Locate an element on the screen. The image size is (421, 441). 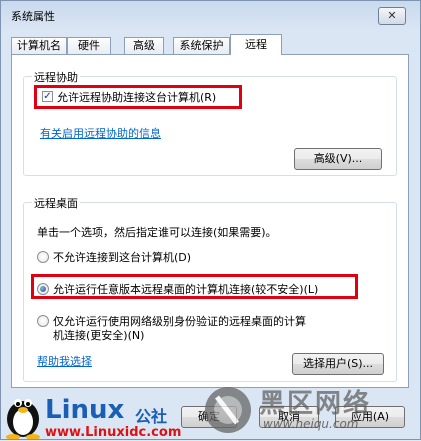
tab-computer-name: 计算机名 is located at coordinates (39, 45).